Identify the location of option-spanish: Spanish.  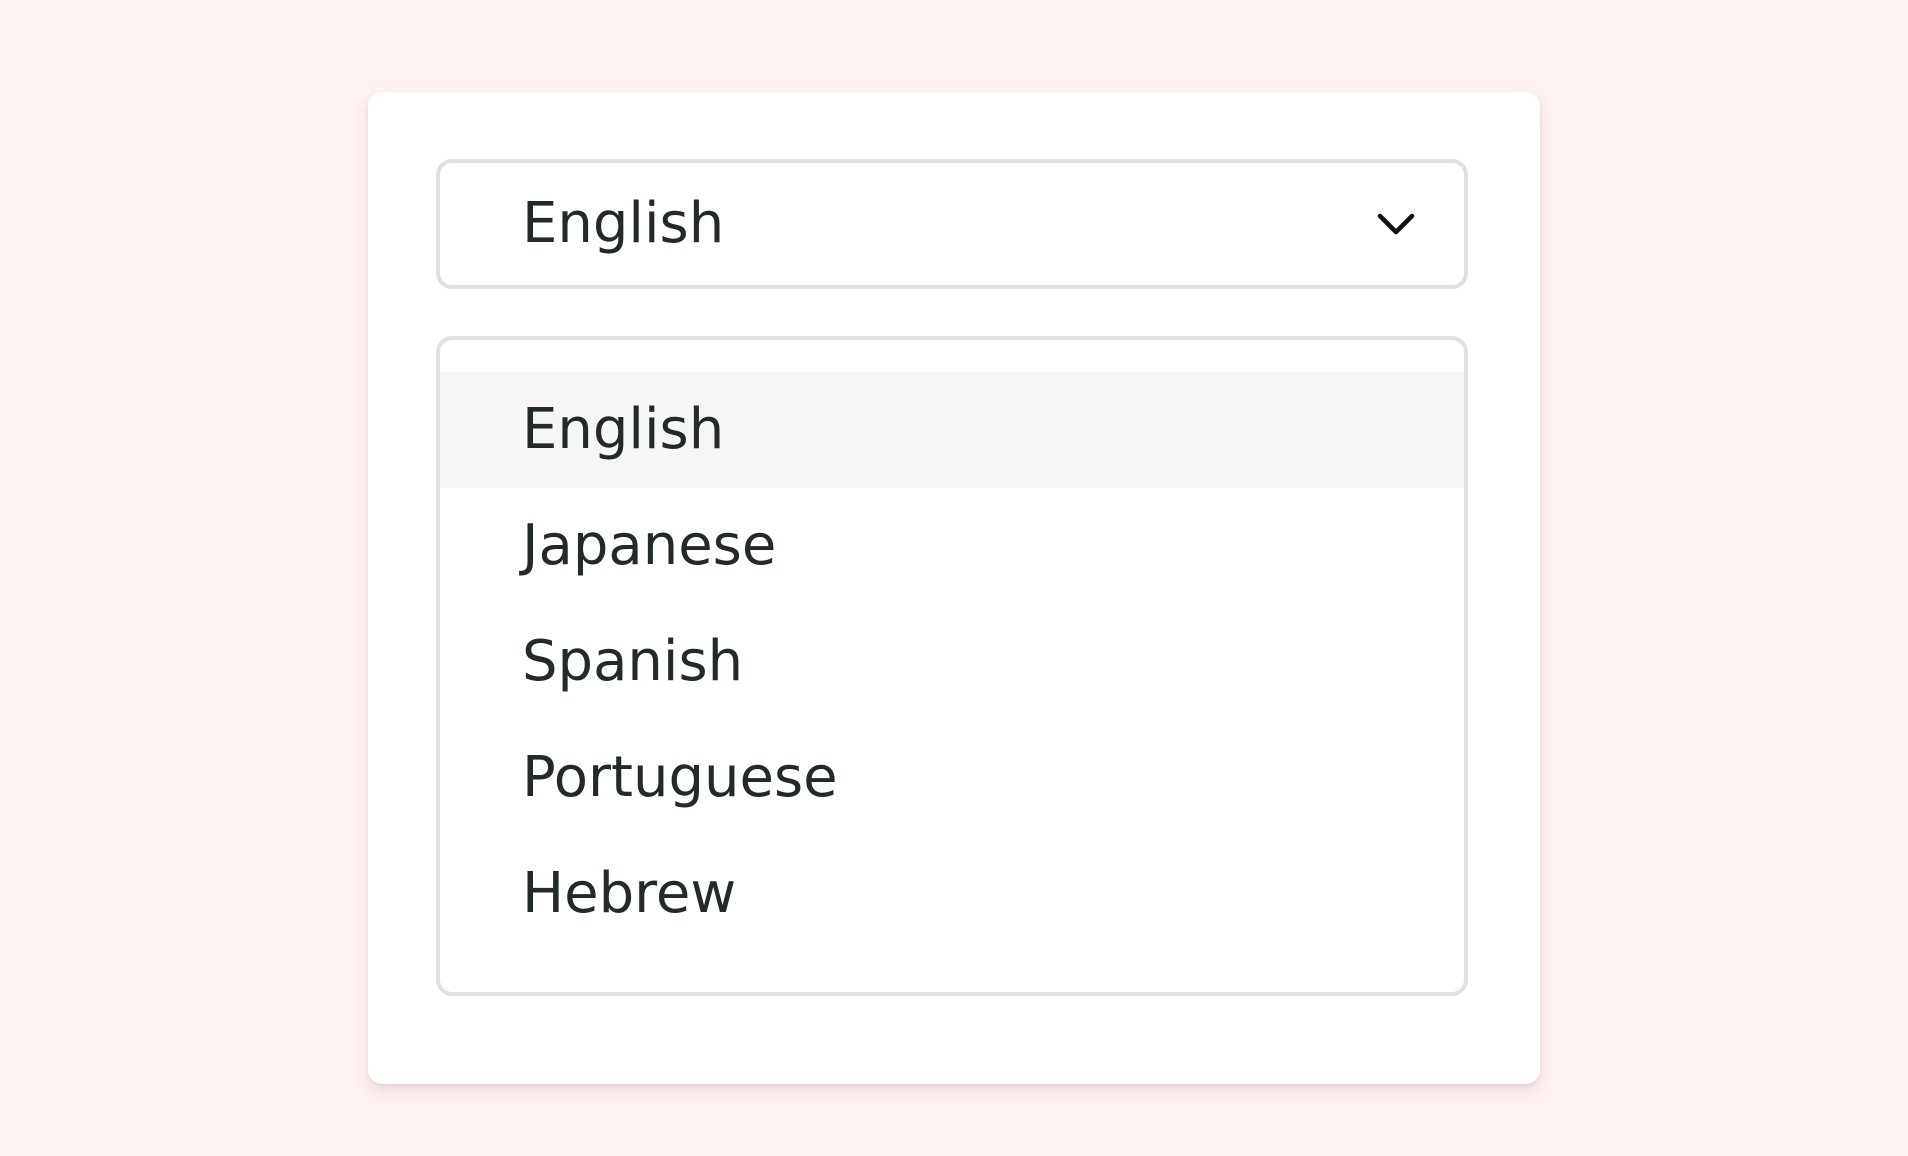
(952, 662).